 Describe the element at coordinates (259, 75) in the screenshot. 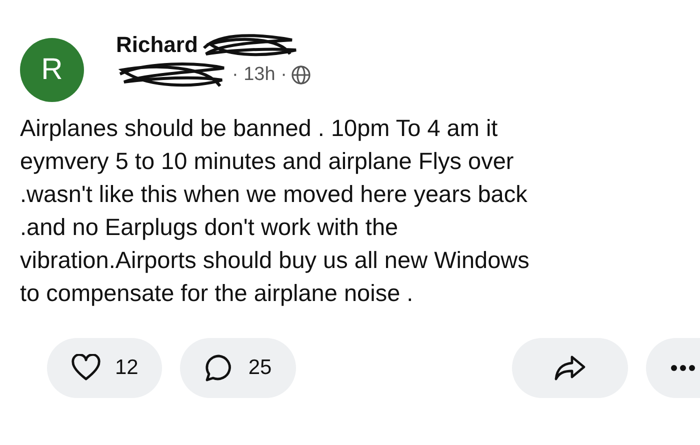

I see `post-time: · 13h ·` at that location.